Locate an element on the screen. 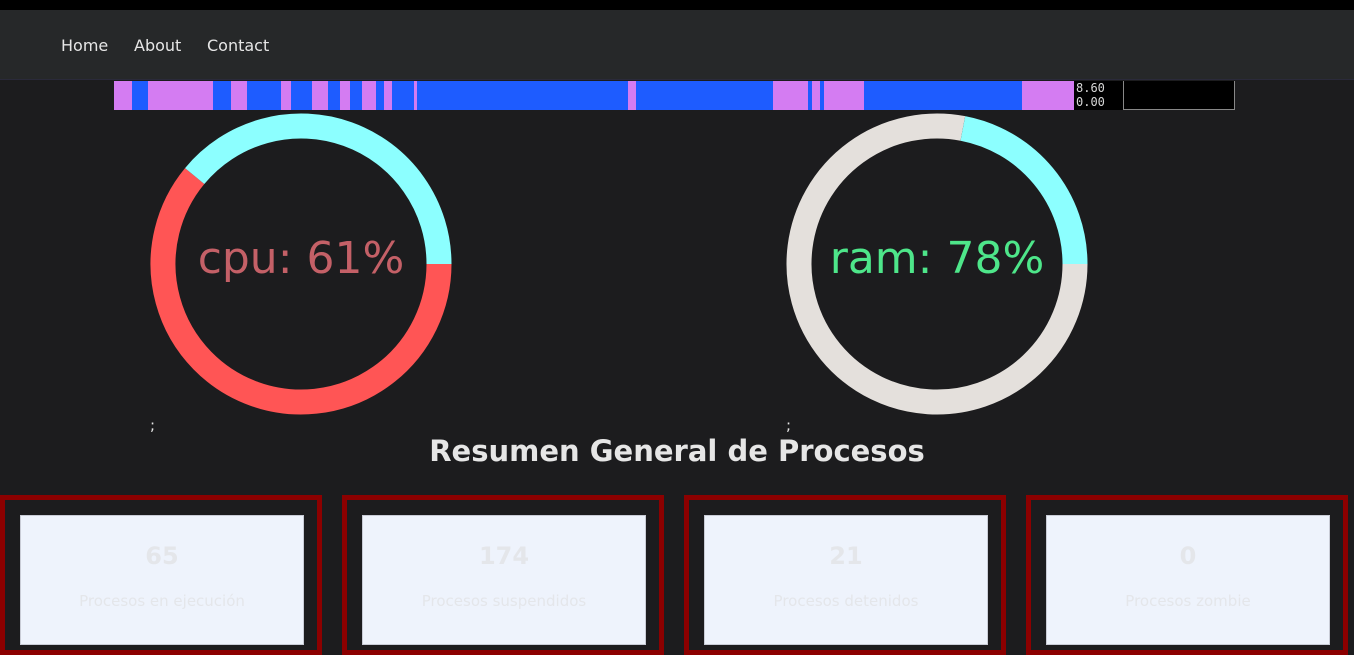  strip-empty-box is located at coordinates (1179, 95).